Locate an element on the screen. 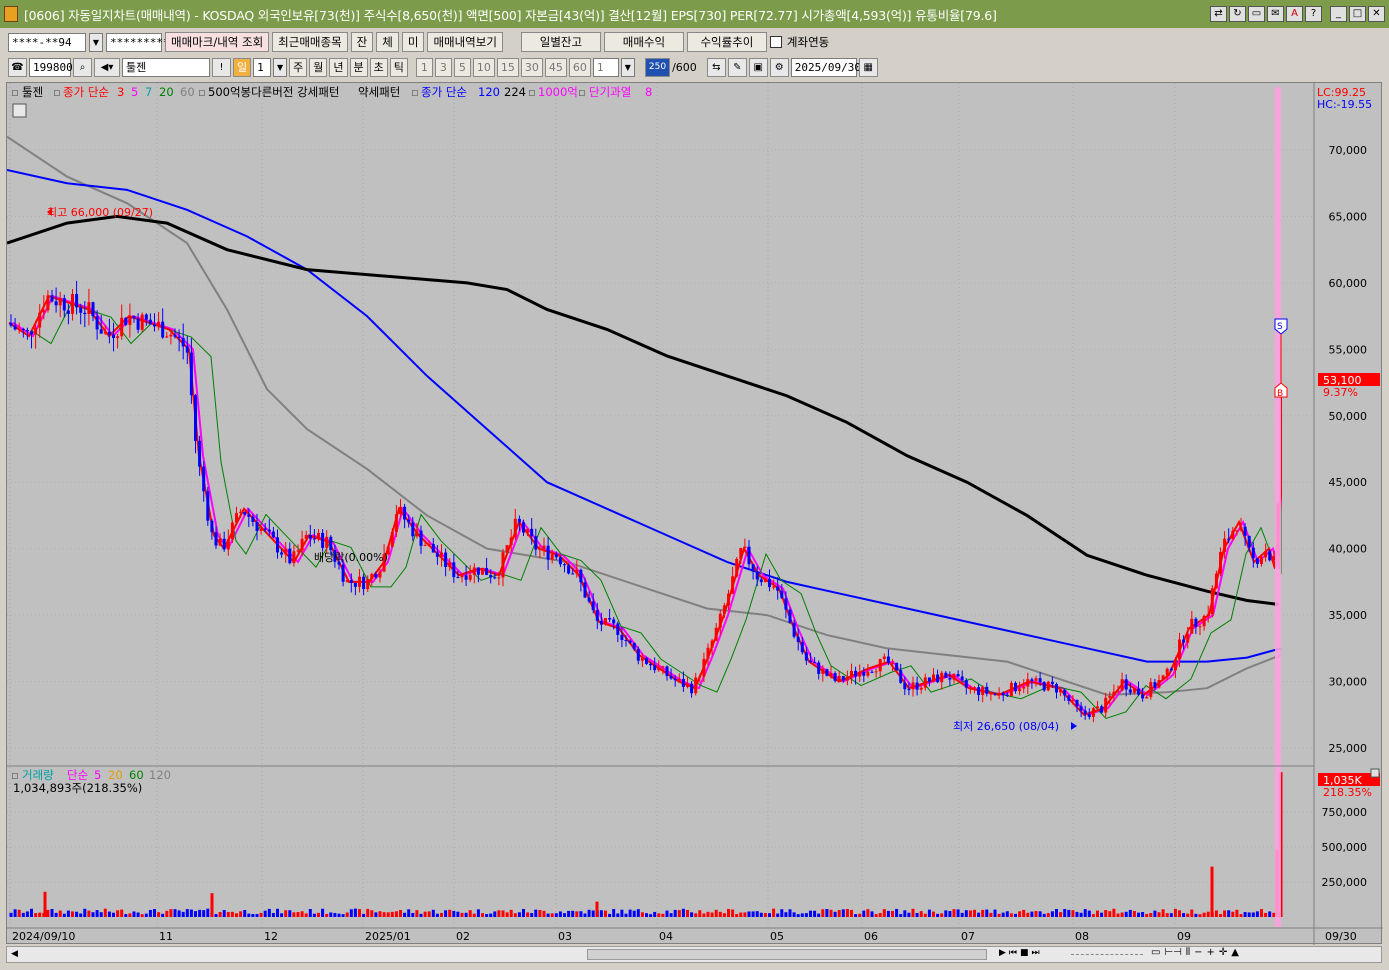 The width and height of the screenshot is (1389, 970). first-icon: ⏮ is located at coordinates (1013, 953).